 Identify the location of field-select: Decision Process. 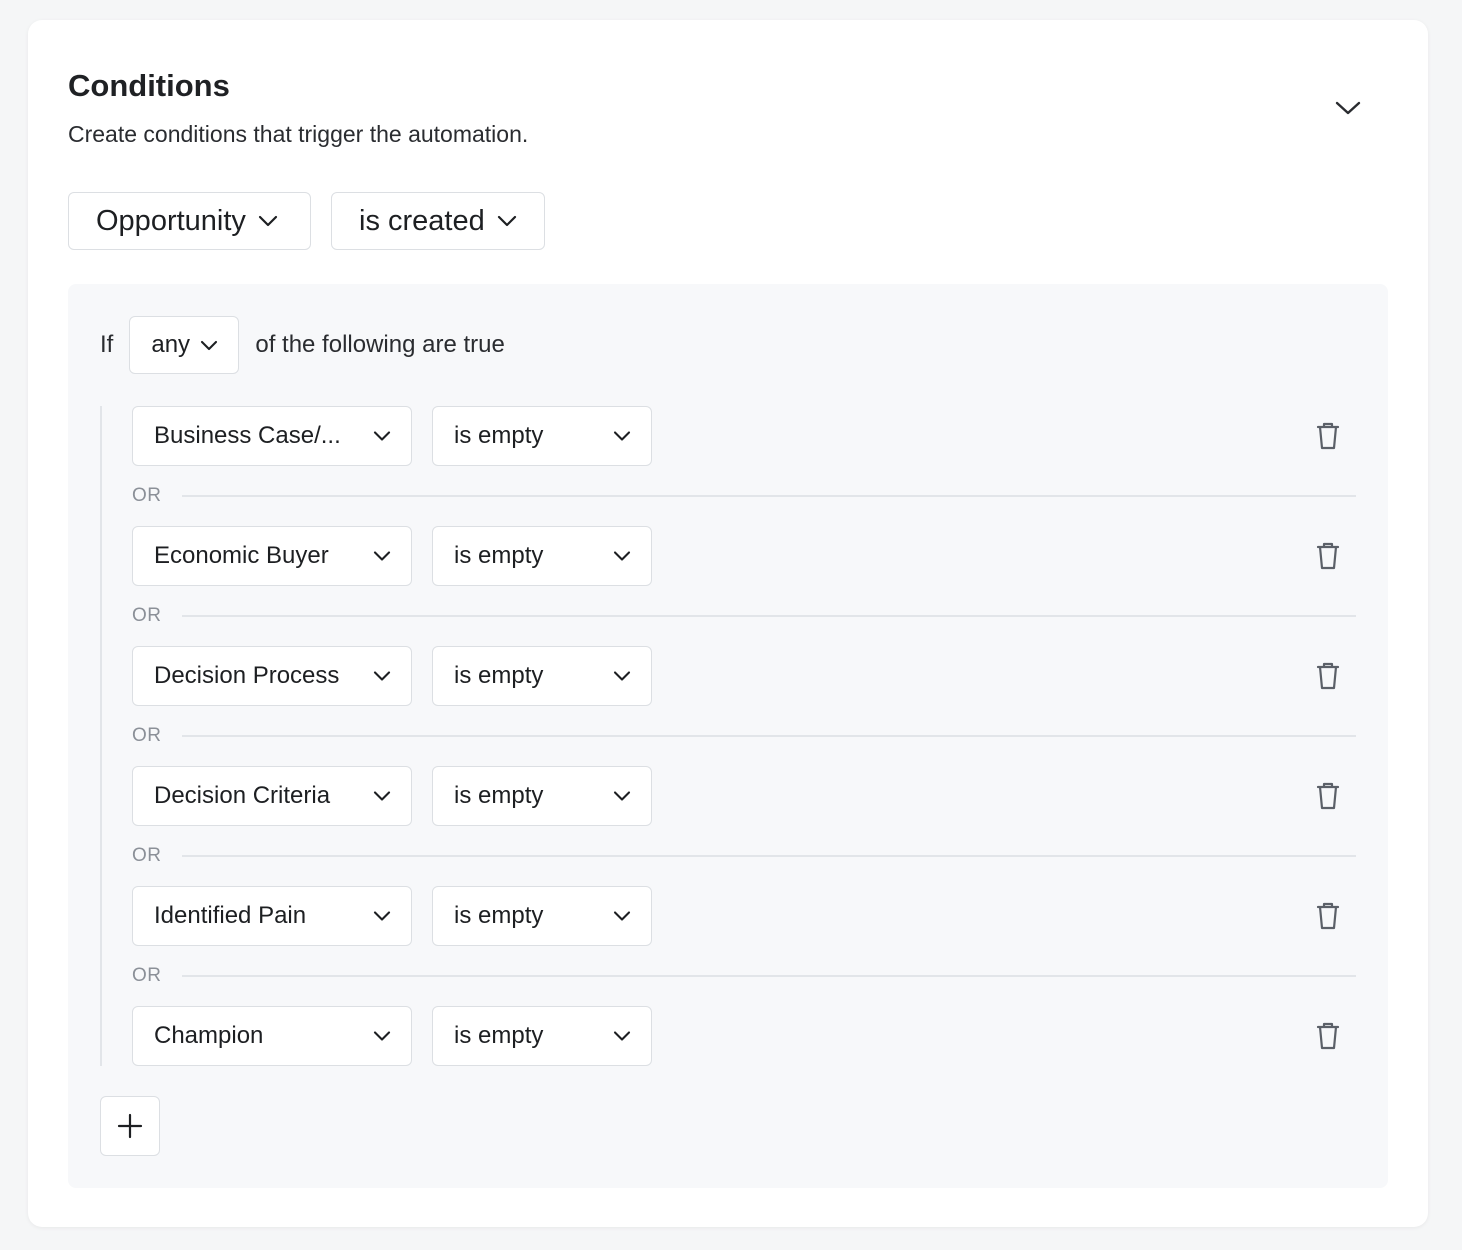
(272, 676).